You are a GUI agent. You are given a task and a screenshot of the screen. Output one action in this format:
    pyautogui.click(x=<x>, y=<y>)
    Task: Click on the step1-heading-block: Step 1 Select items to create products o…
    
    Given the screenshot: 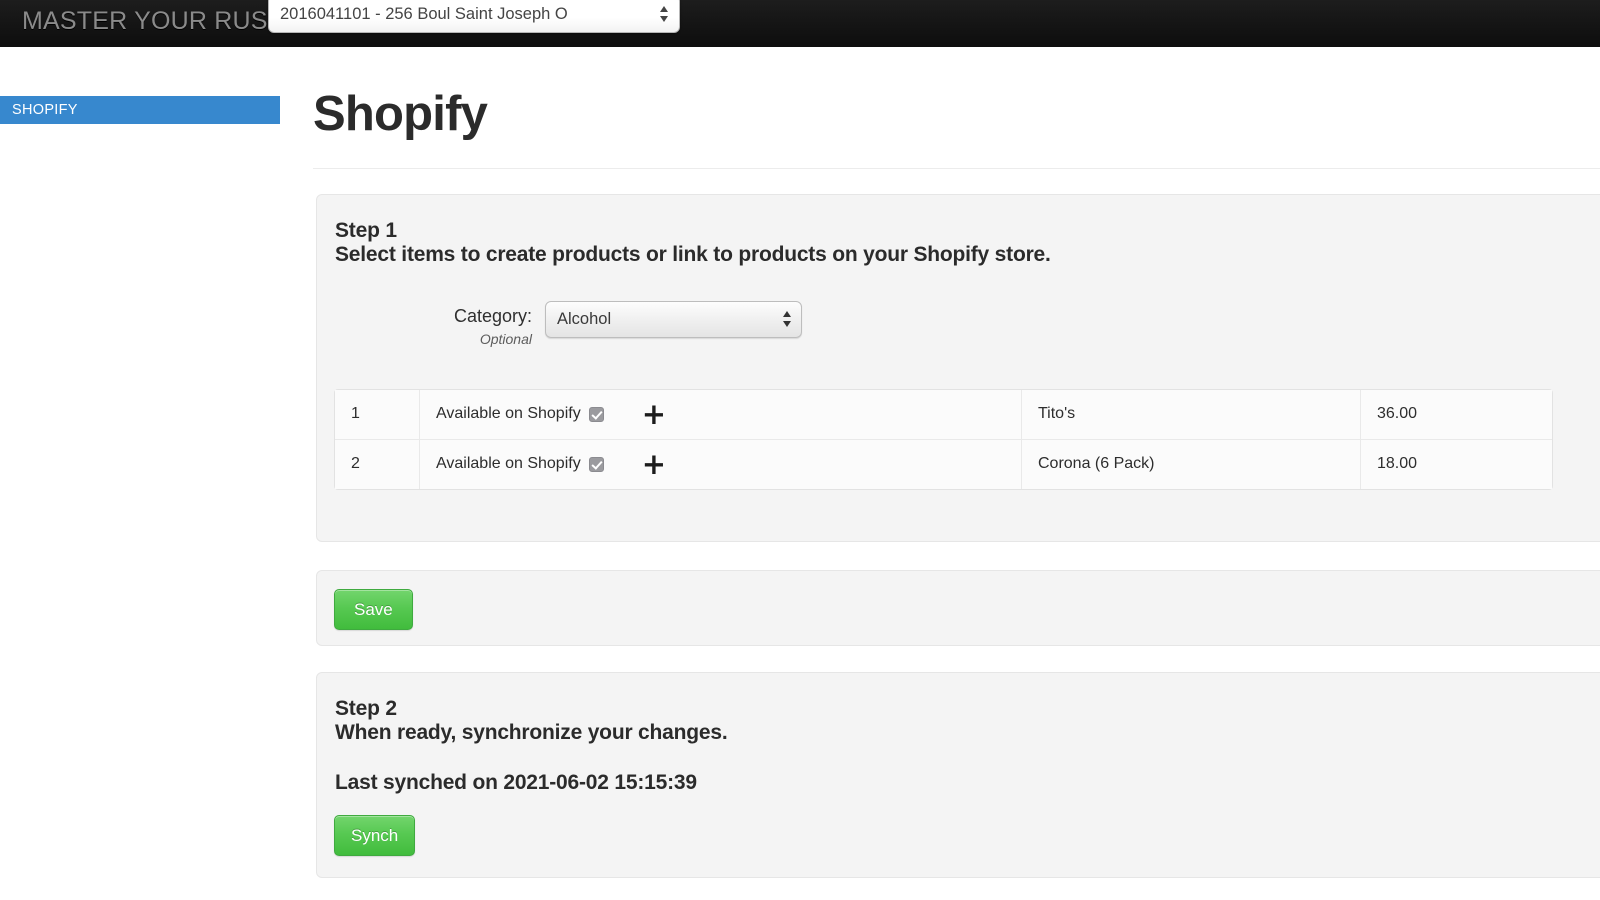 What is the action you would take?
    pyautogui.click(x=958, y=231)
    